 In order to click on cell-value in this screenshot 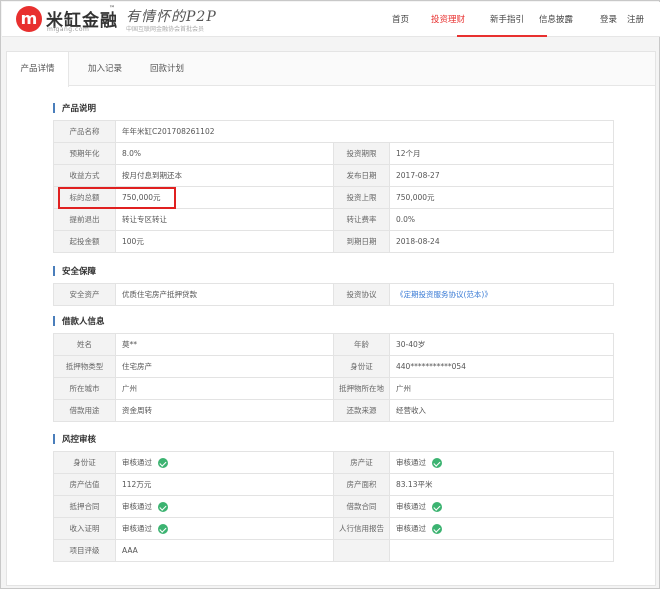, I will do `click(501, 550)`.